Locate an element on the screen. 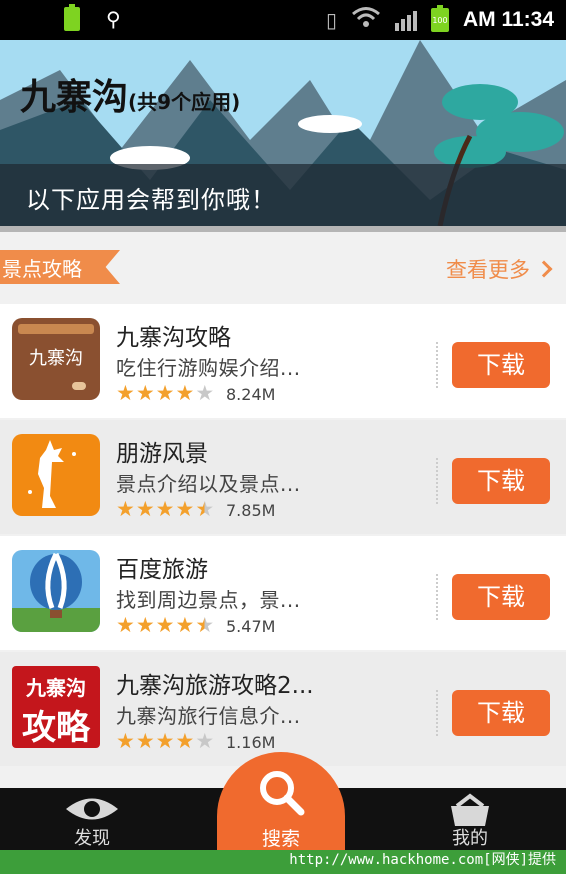  see-more-link: 查看更多 is located at coordinates (499, 269).